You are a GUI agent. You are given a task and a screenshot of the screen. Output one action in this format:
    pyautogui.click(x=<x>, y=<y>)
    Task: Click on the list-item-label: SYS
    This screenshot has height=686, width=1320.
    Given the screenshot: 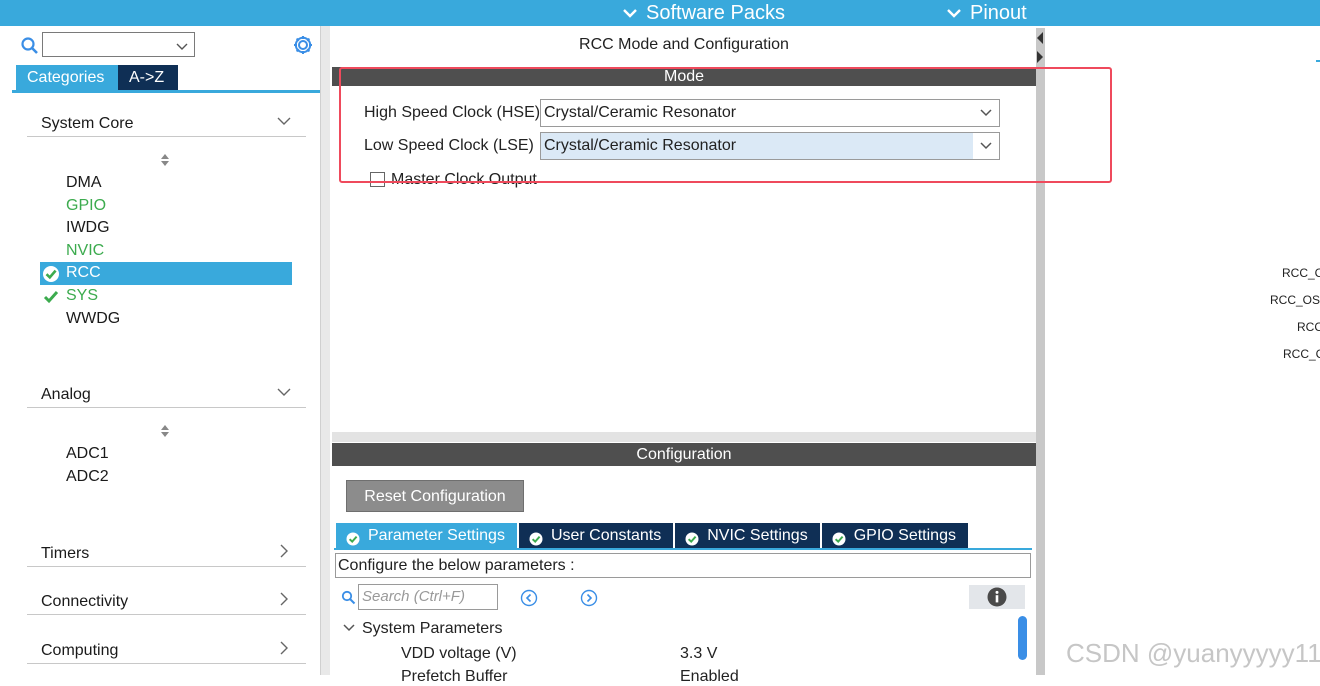 What is the action you would take?
    pyautogui.click(x=82, y=295)
    